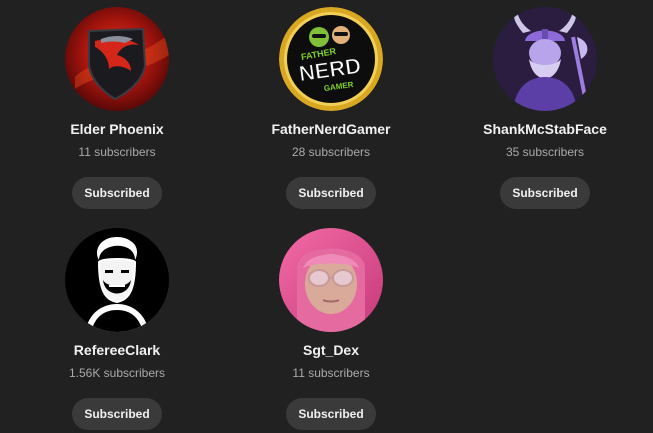 Image resolution: width=653 pixels, height=433 pixels. I want to click on nerd-gamer-logo-icon: FATHER NERD GAMER, so click(331, 59).